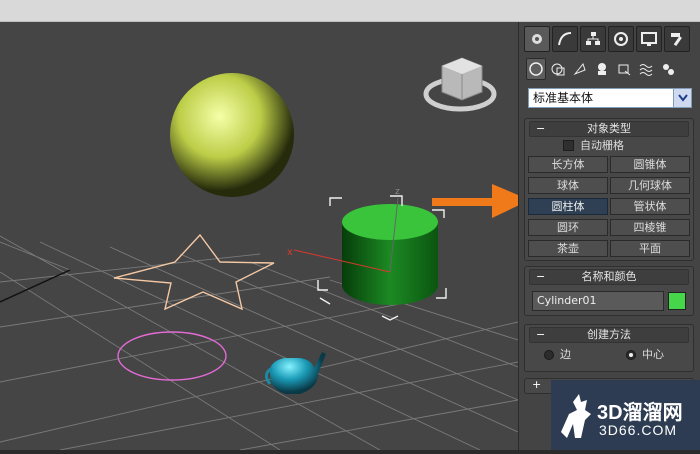 The width and height of the screenshot is (700, 454). I want to click on torus-button: 圆环, so click(568, 227).